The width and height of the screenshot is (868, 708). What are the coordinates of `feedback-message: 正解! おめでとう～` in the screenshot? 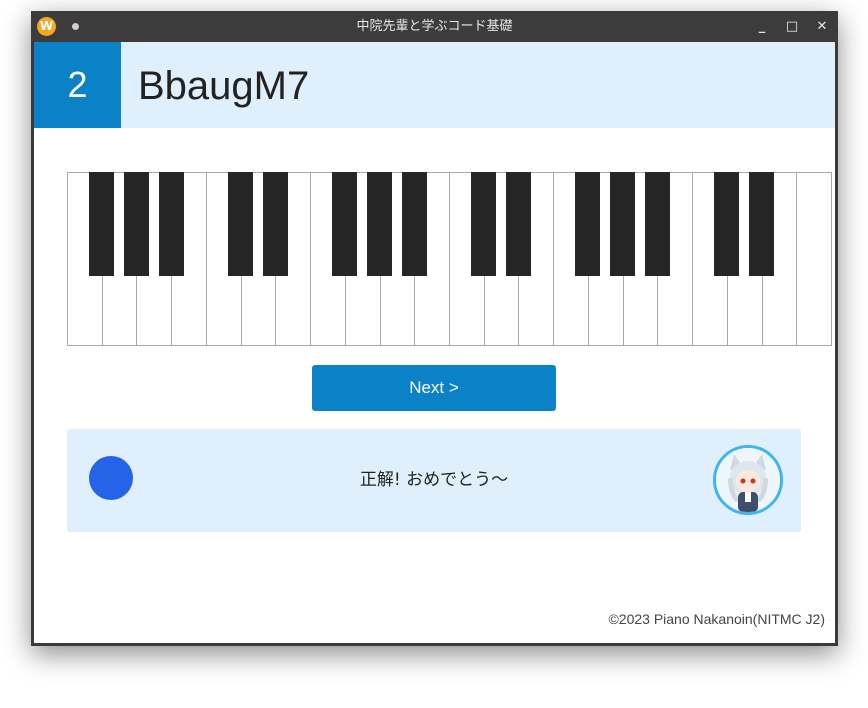 It's located at (434, 480).